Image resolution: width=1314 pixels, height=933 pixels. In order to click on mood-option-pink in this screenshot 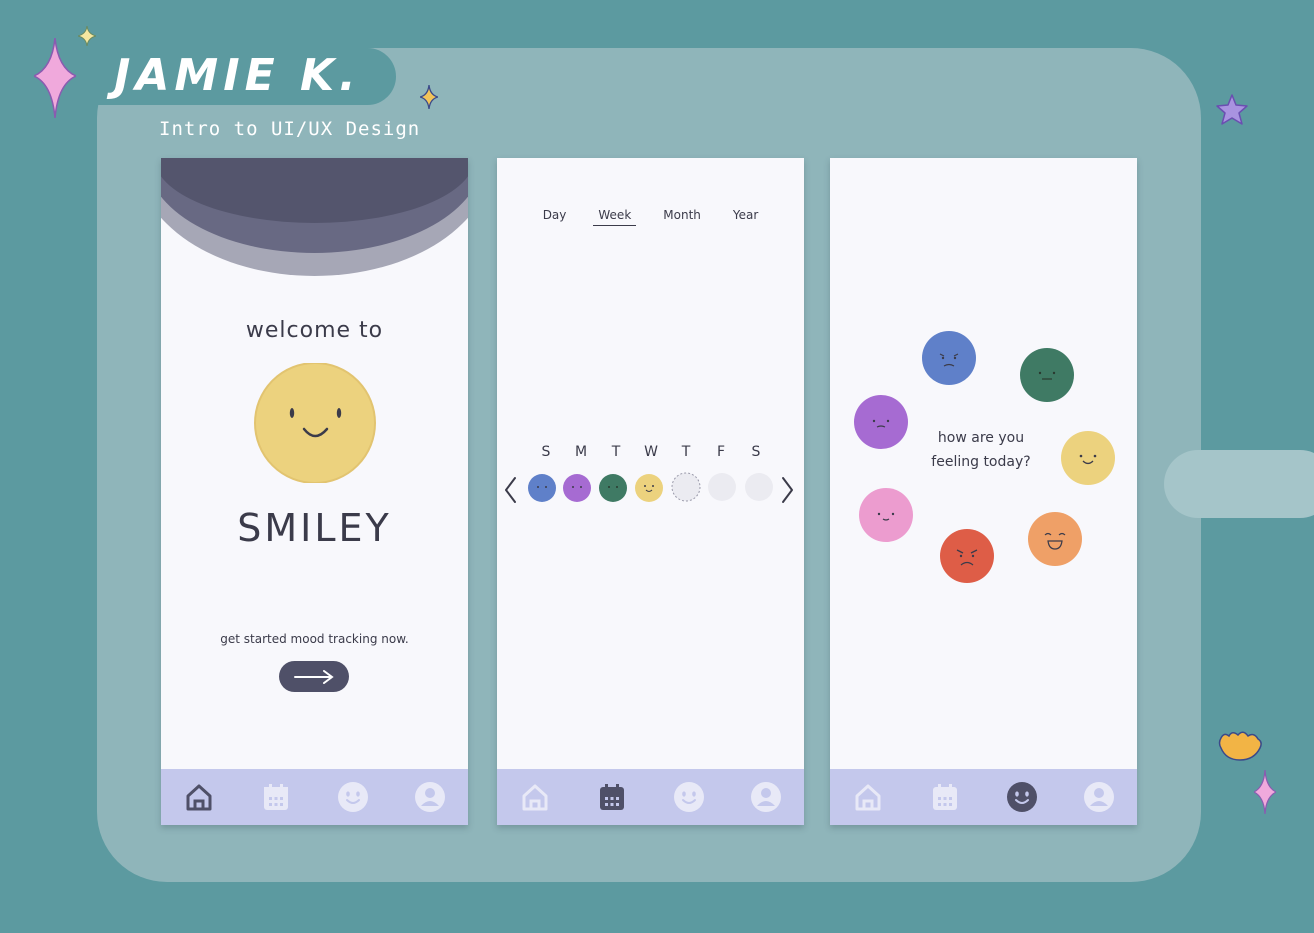, I will do `click(886, 515)`.